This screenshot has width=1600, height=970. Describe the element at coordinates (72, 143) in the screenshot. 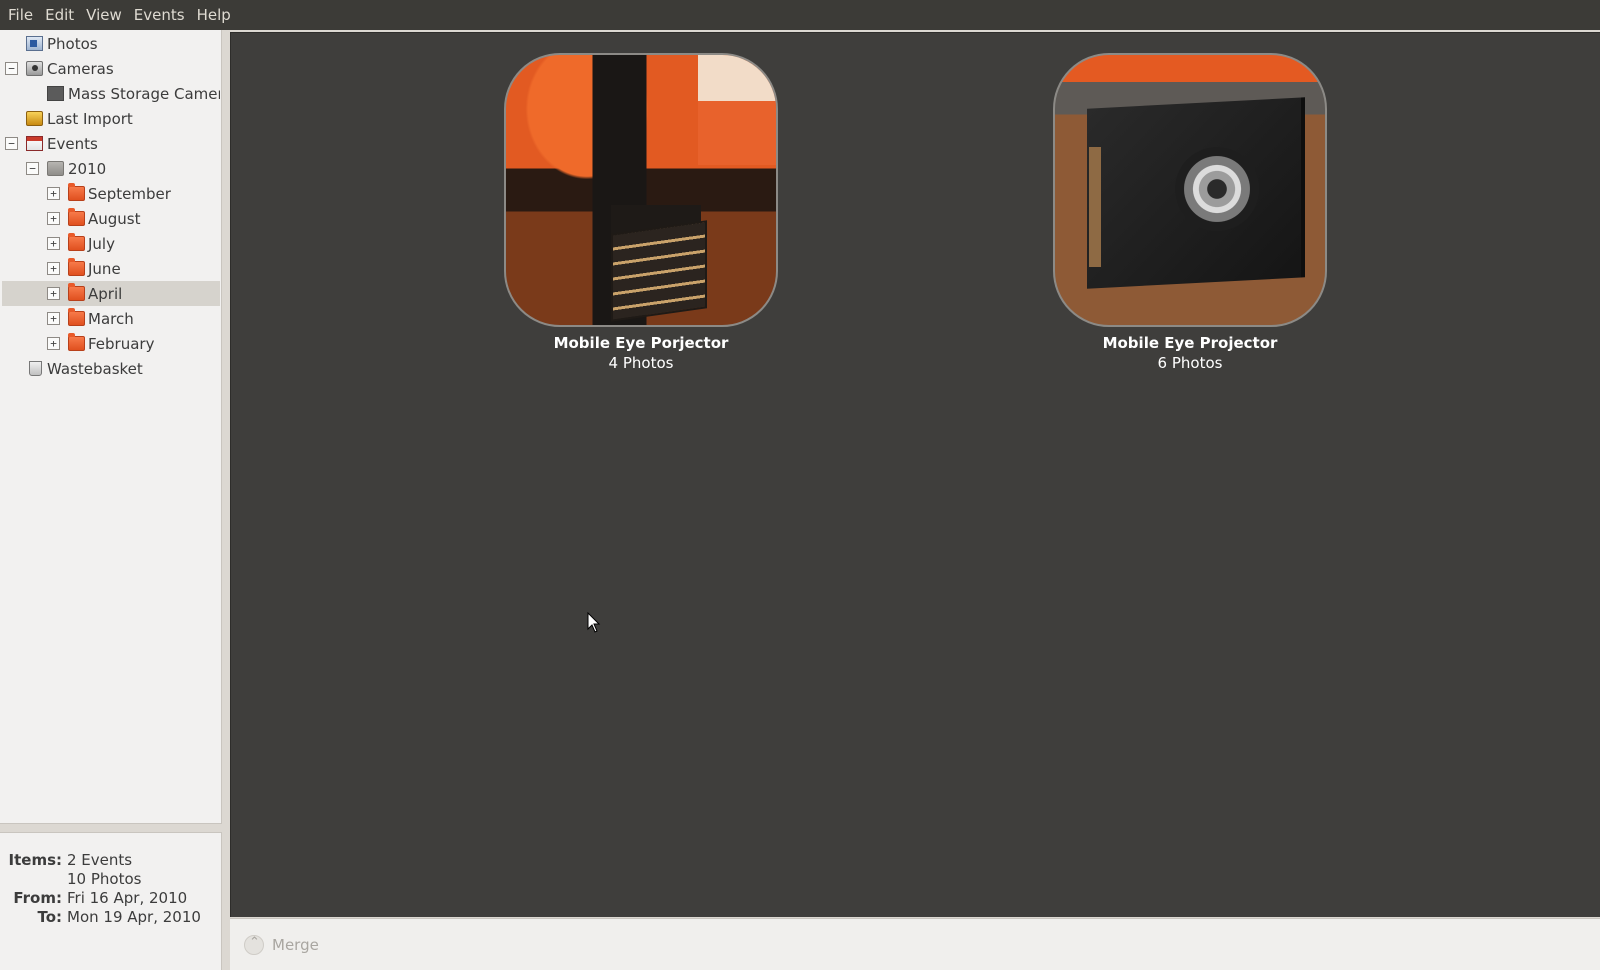

I see `sidebar-item-label: Events` at that location.